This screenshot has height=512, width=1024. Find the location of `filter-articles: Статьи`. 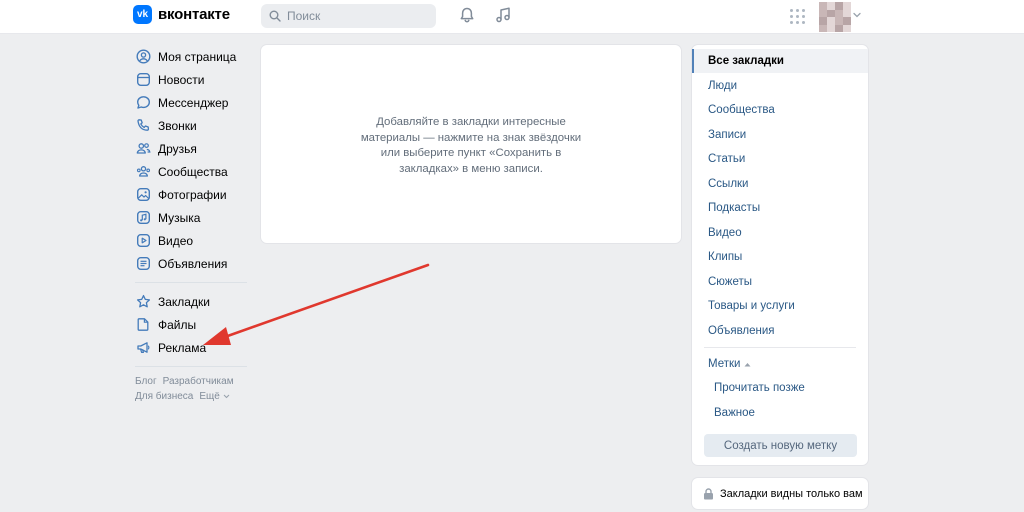

filter-articles: Статьи is located at coordinates (780, 159).